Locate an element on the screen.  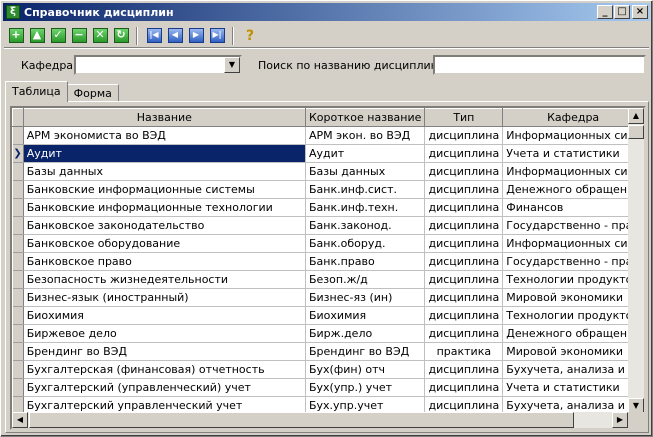
cell-name: Бизнес-язык (иностранный) is located at coordinates (164, 297).